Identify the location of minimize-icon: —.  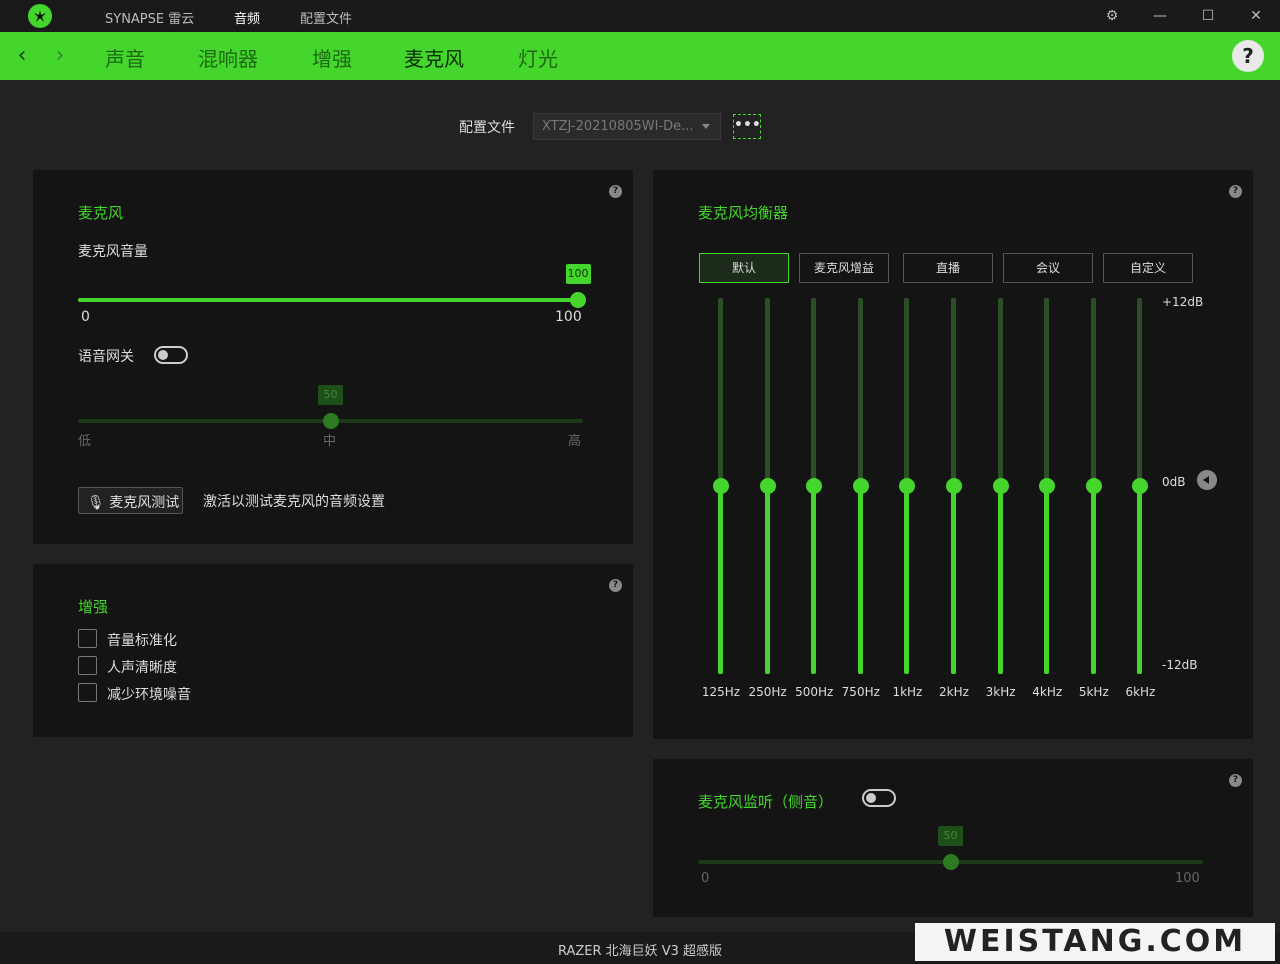
(1160, 16).